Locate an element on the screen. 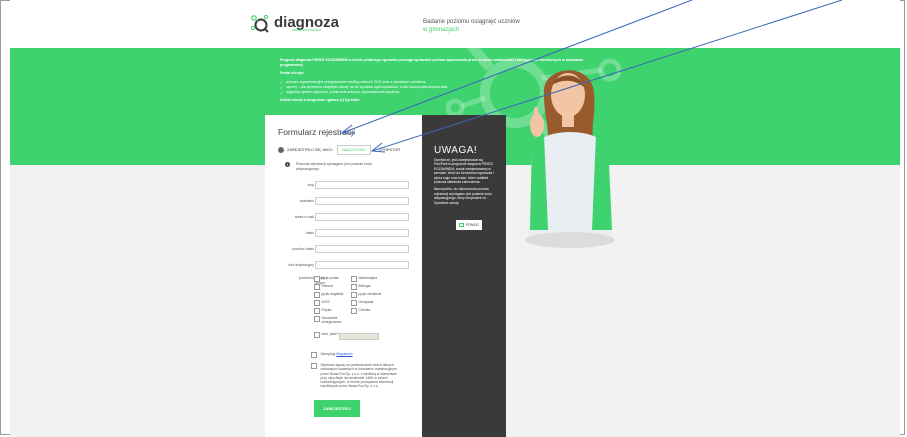 The width and height of the screenshot is (907, 437). user-icon is located at coordinates (281, 150).